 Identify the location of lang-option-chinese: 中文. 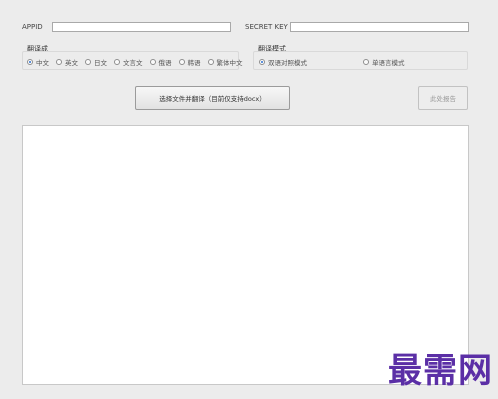
(38, 62).